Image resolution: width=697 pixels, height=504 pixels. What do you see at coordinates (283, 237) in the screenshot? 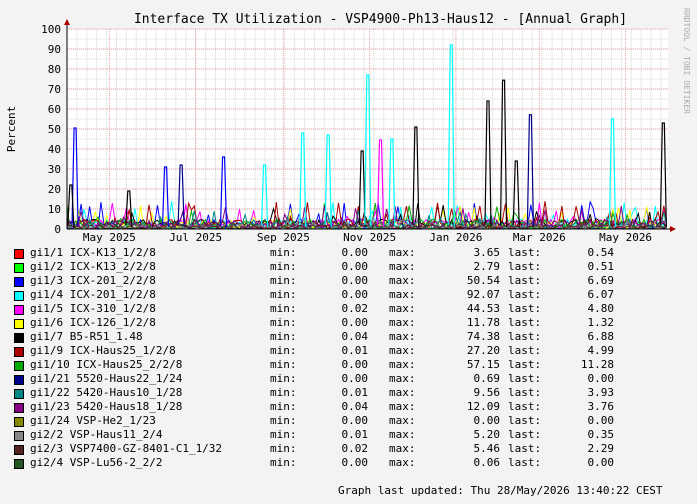
I see `x-tick-label: Sep 2025` at bounding box center [283, 237].